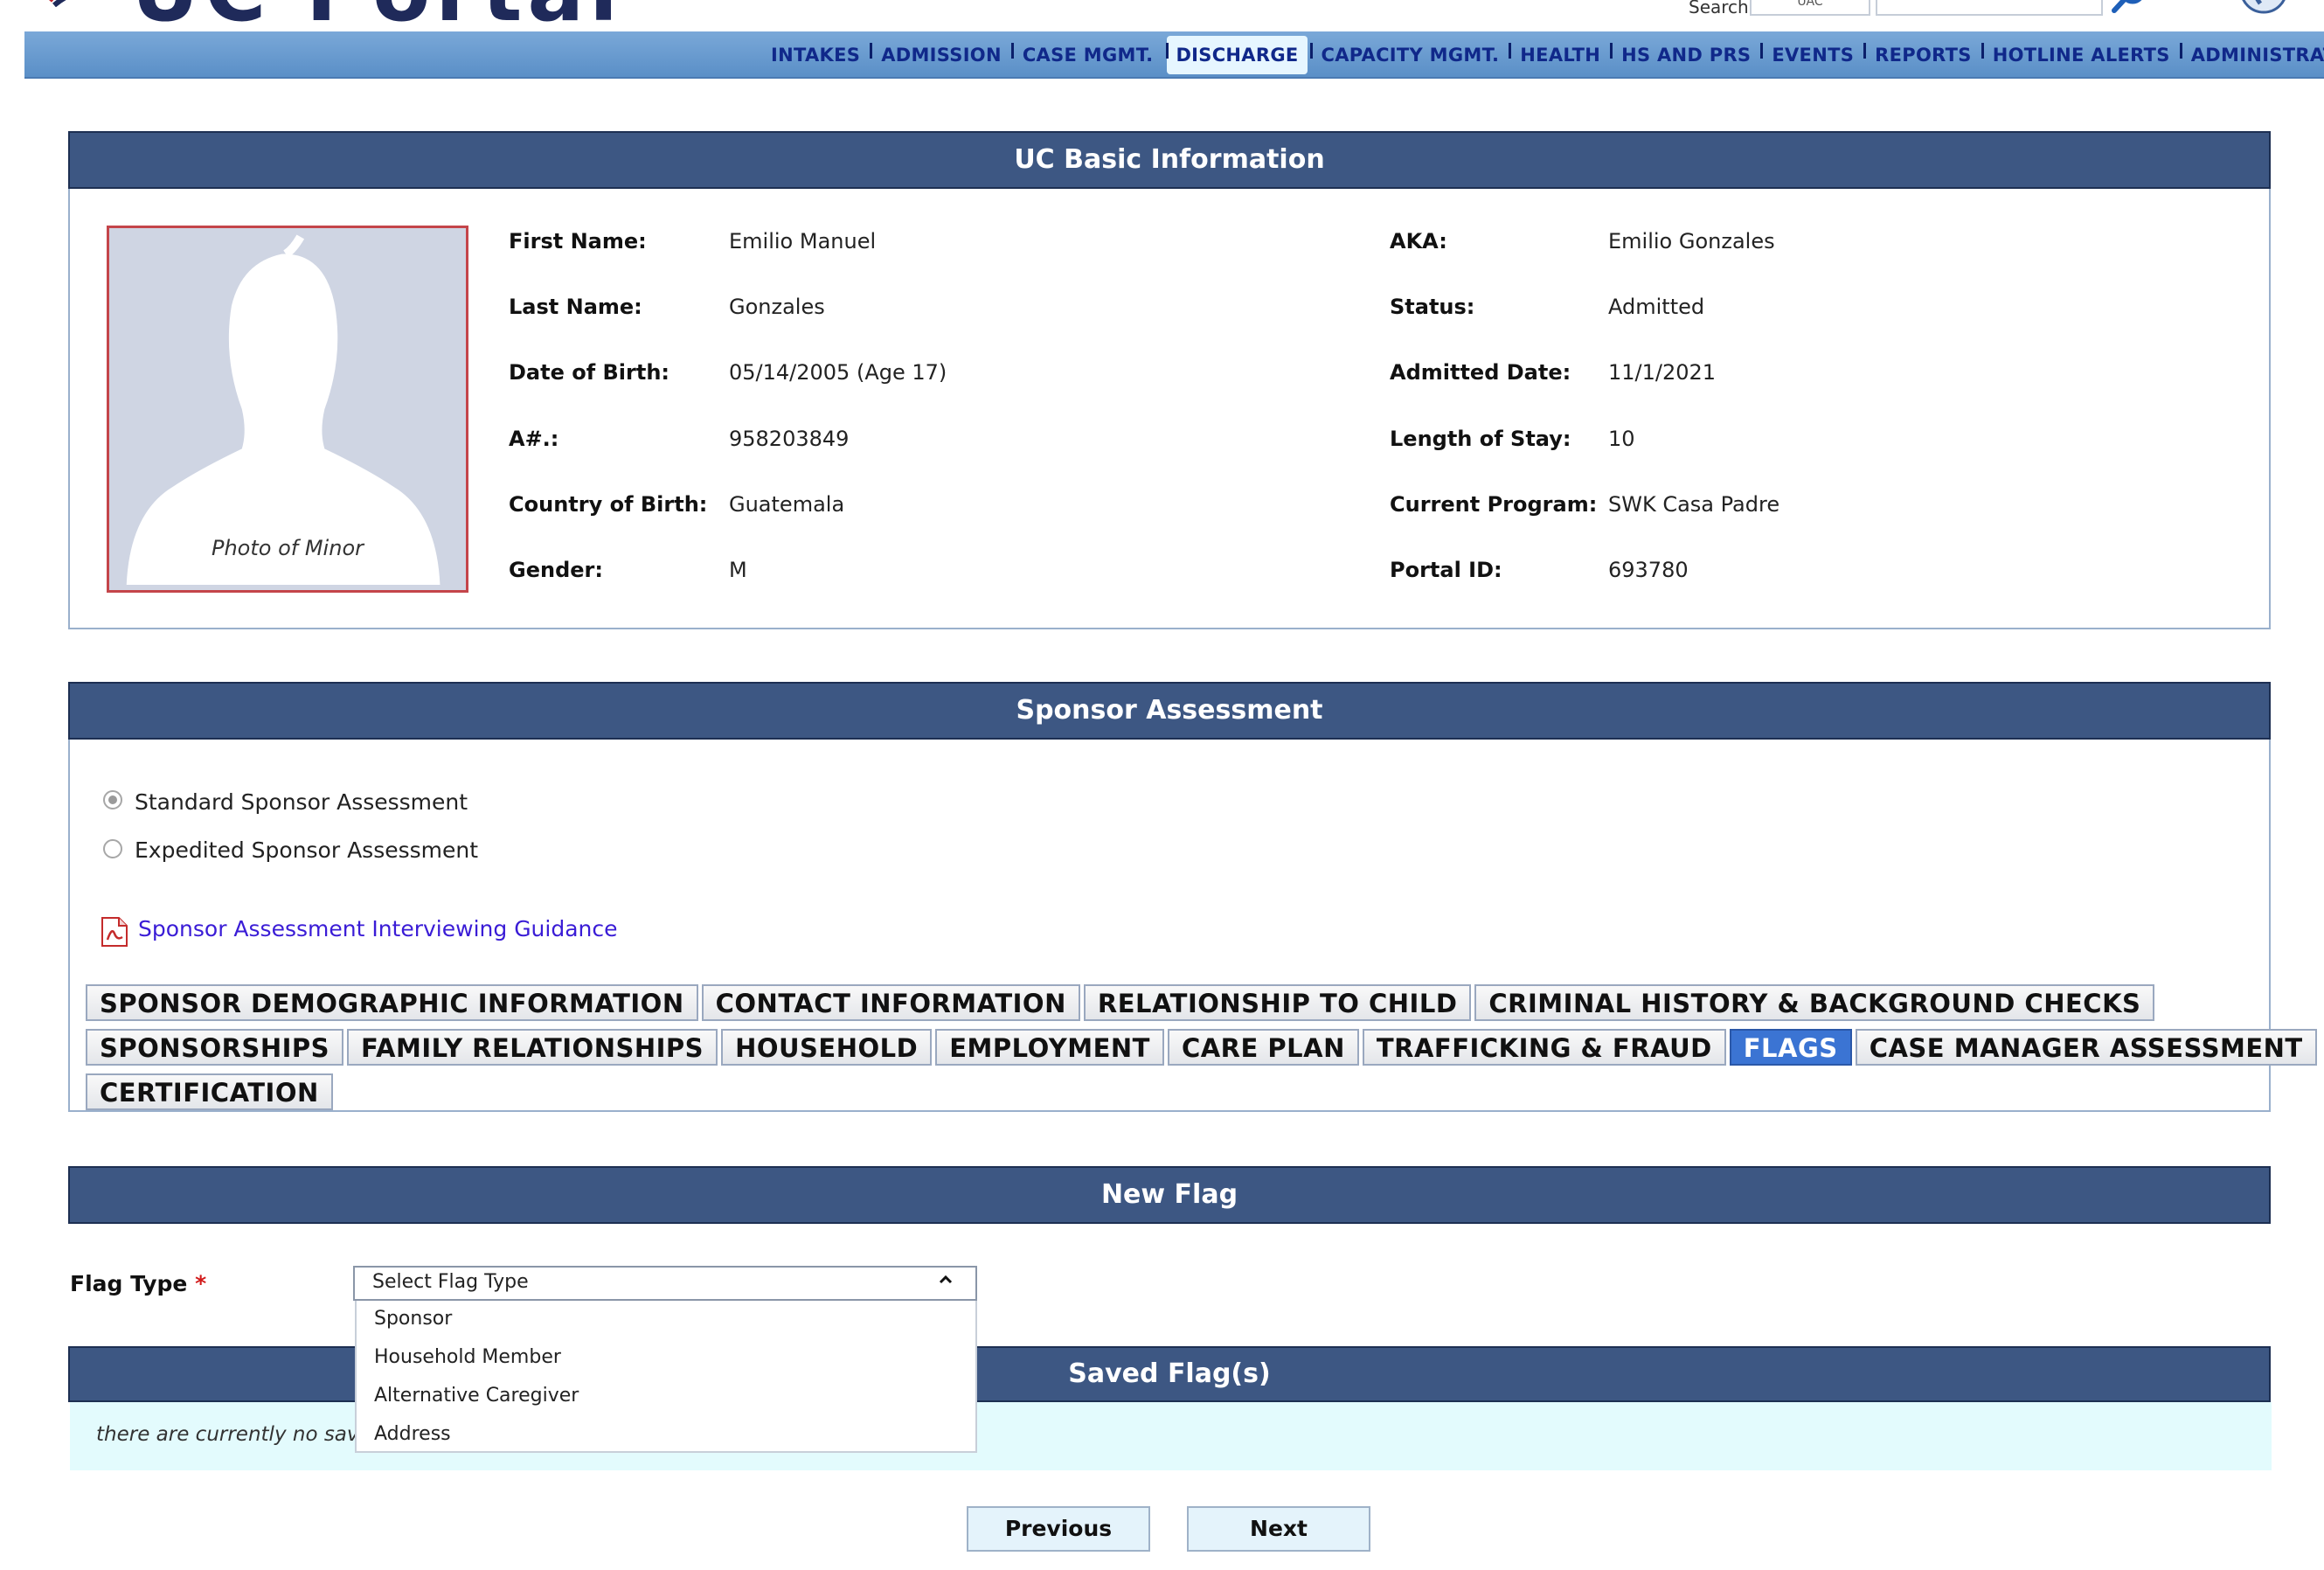  What do you see at coordinates (412, 1434) in the screenshot?
I see `flag-option-address: Address` at bounding box center [412, 1434].